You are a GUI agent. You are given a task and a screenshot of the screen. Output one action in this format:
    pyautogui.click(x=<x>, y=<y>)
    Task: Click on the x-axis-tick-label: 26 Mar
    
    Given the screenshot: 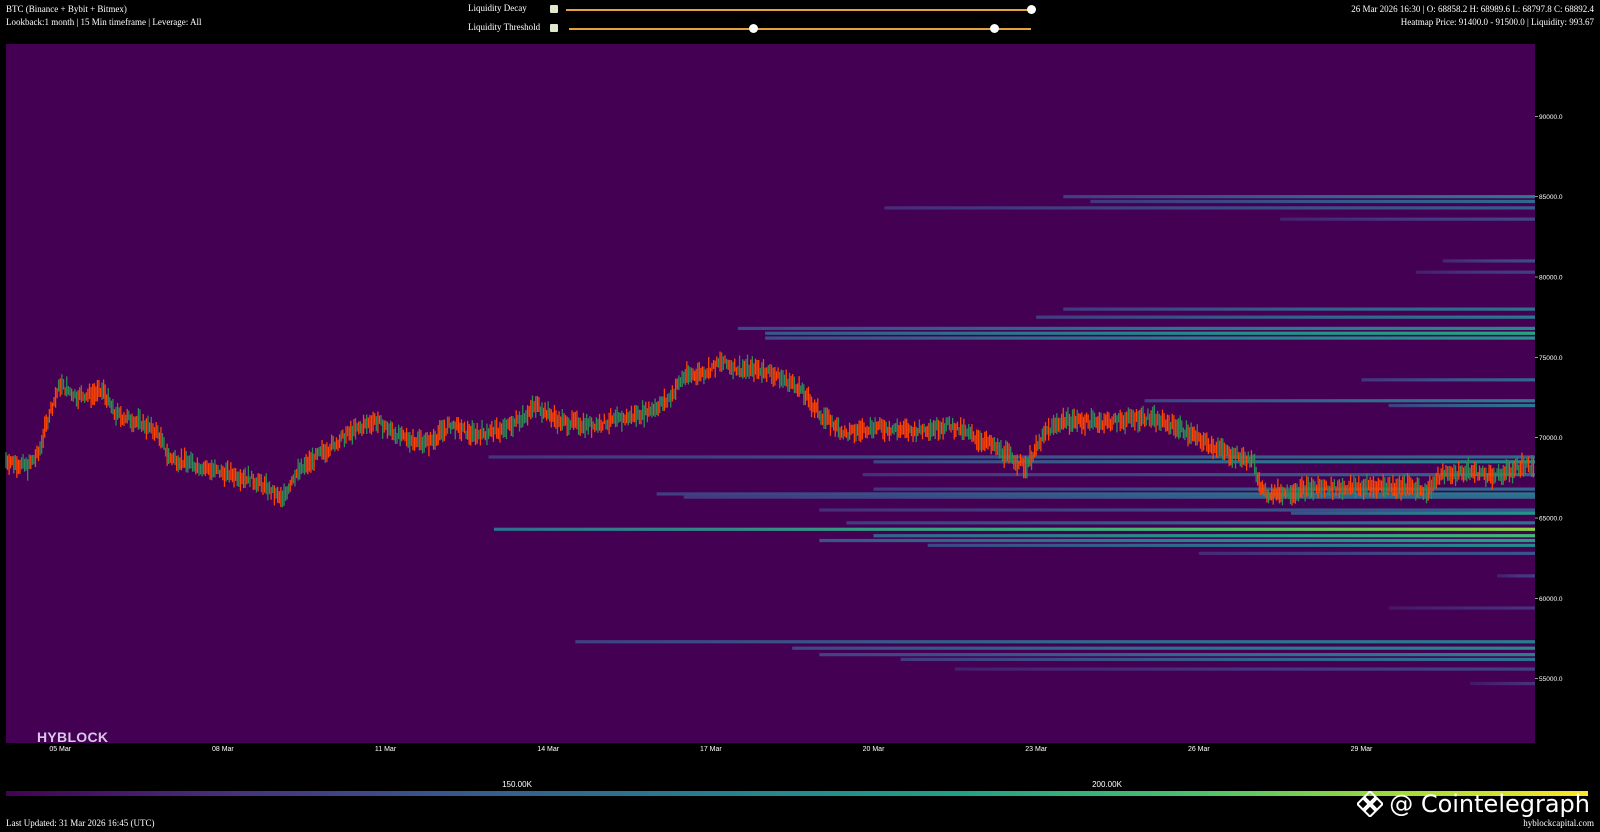 What is the action you would take?
    pyautogui.click(x=1199, y=749)
    